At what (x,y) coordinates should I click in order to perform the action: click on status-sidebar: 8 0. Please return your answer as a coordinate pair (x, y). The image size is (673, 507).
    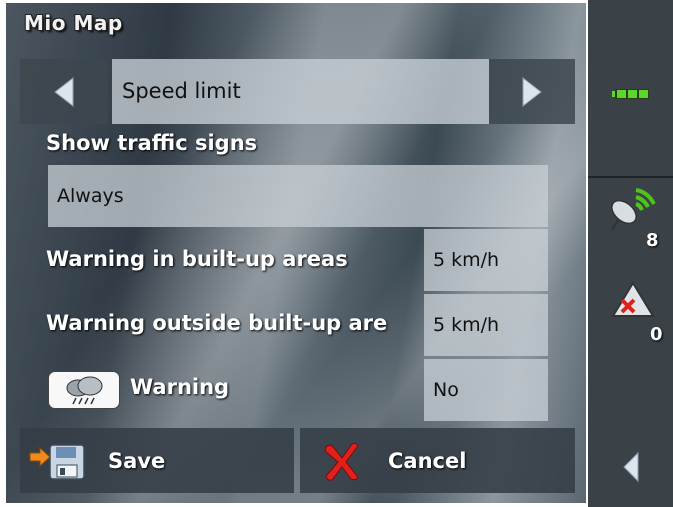
    Looking at the image, I should click on (630, 253).